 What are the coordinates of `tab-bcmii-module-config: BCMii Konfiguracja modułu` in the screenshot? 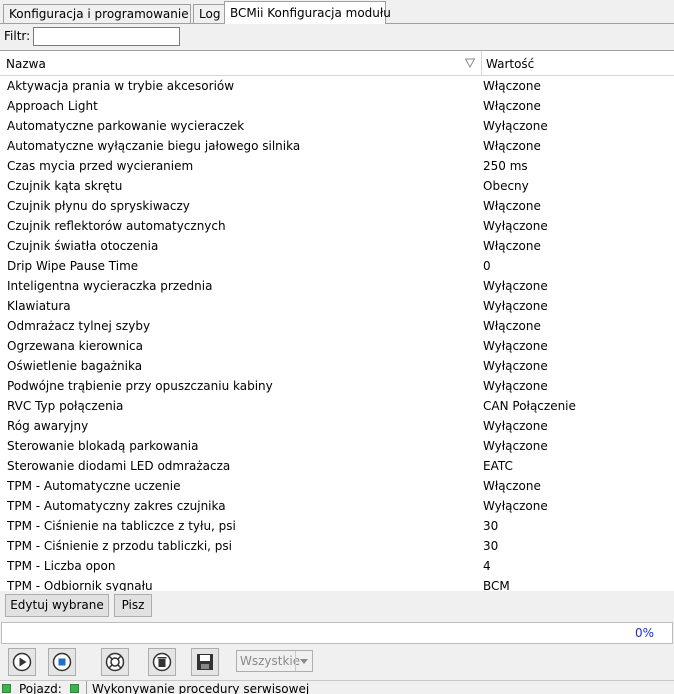 It's located at (307, 12).